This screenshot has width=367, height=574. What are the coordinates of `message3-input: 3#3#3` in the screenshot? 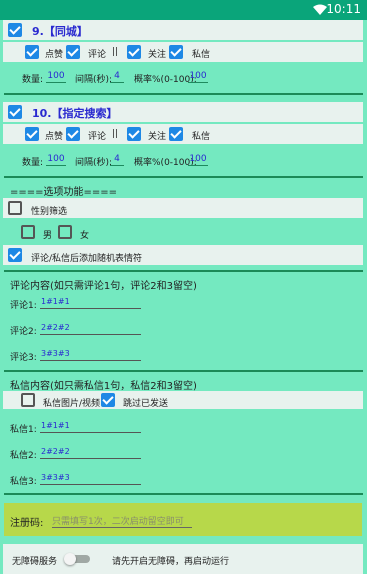 It's located at (90, 478).